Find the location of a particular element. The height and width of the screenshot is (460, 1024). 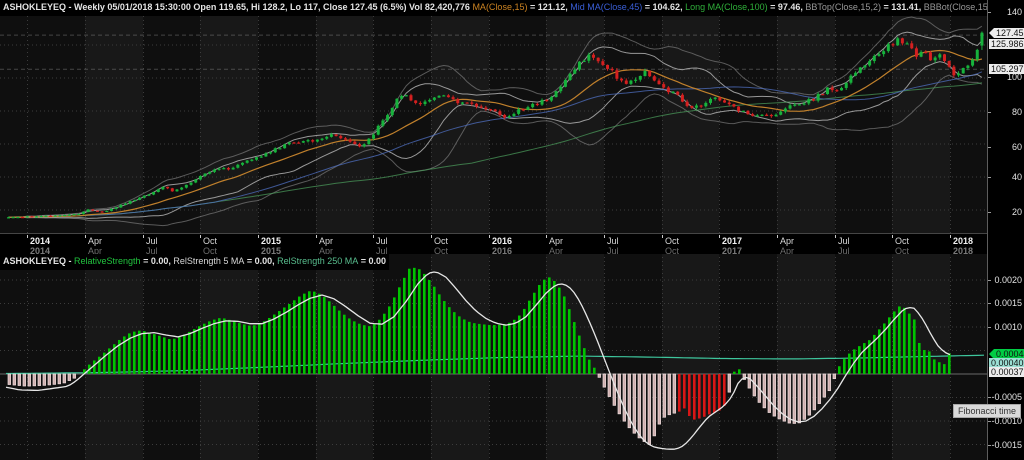

x-axis-label: 2015 is located at coordinates (271, 241).